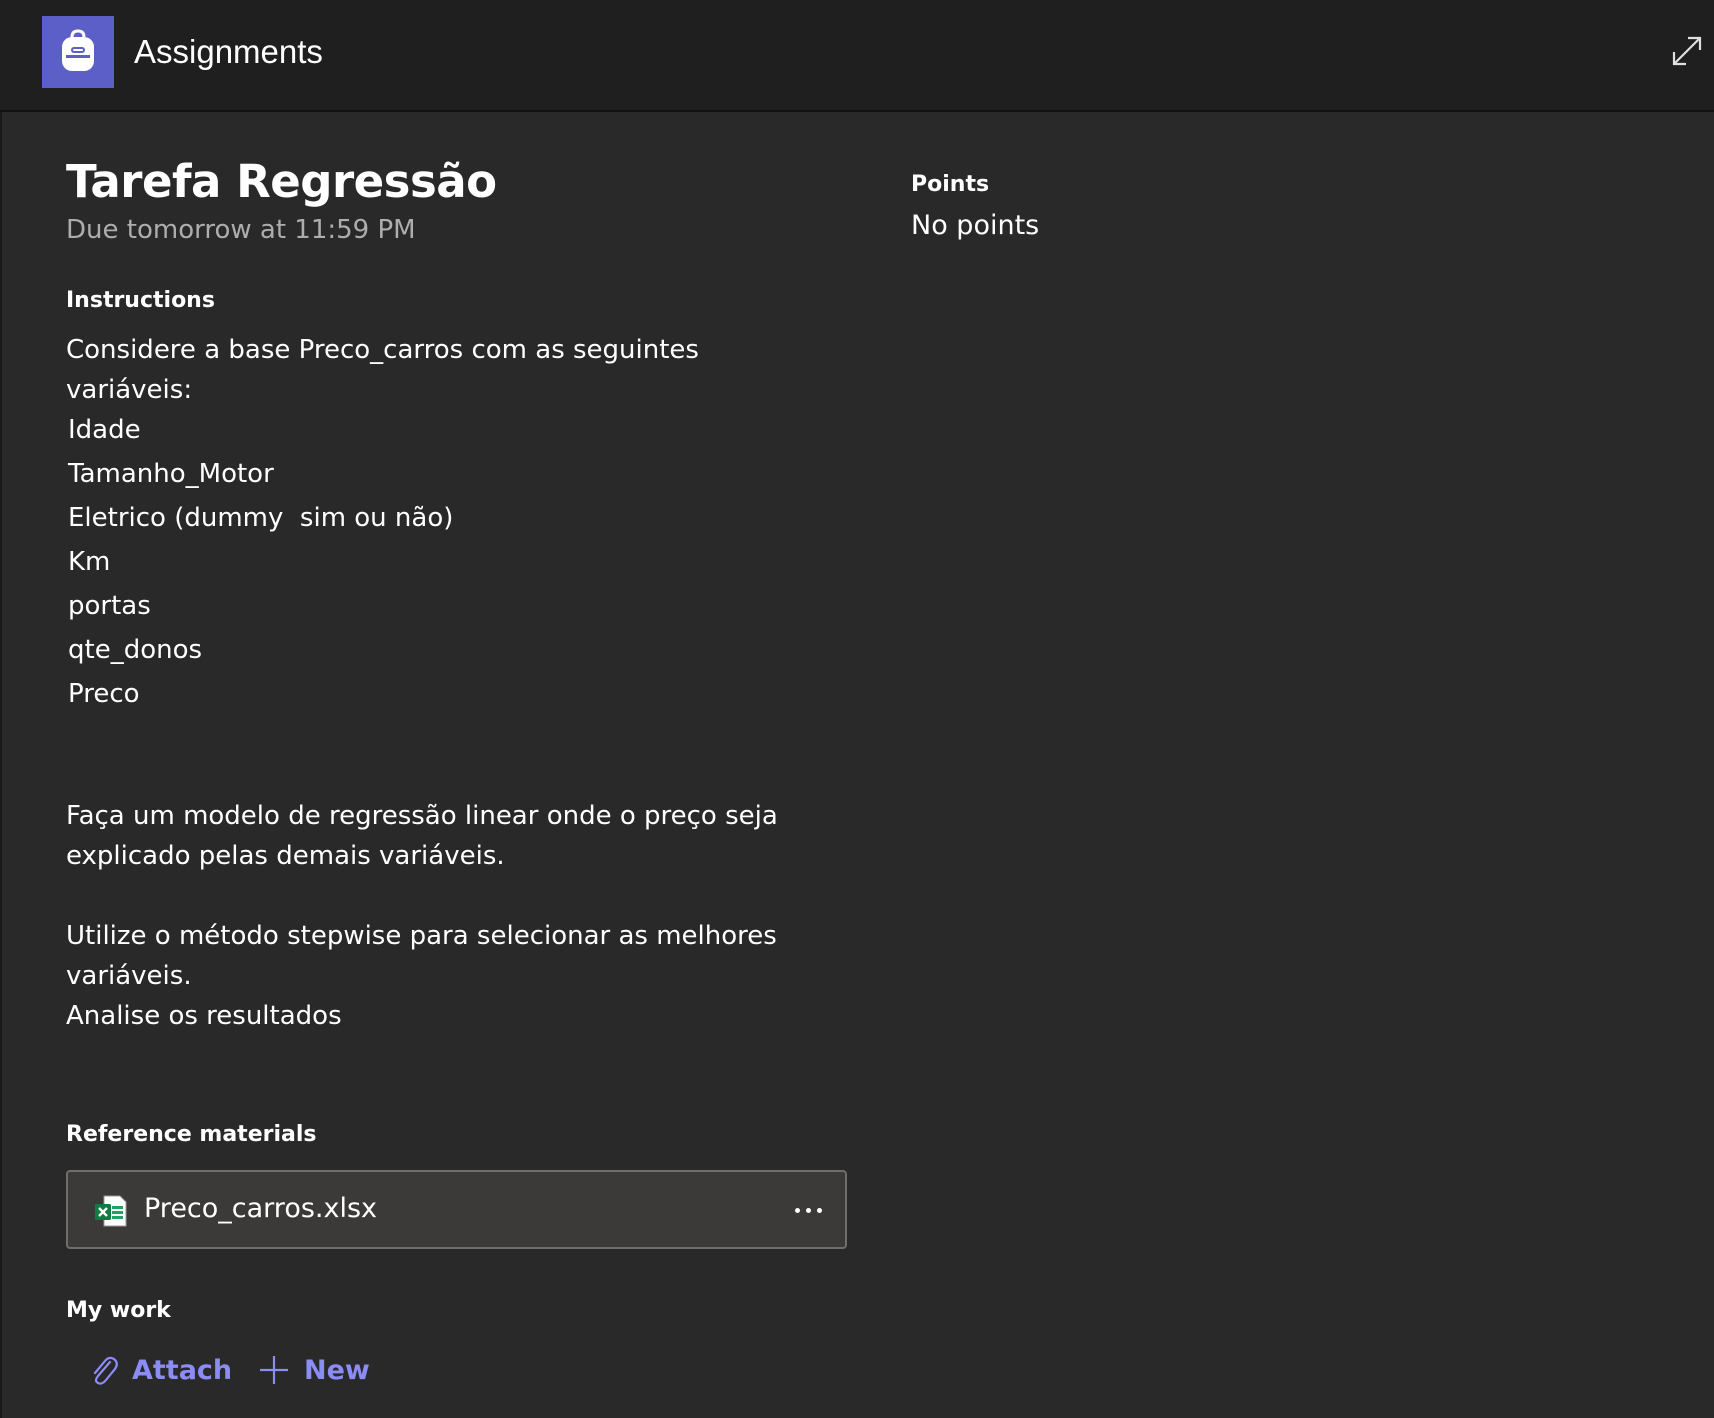 This screenshot has height=1418, width=1714. I want to click on list-item: Km, so click(89, 562).